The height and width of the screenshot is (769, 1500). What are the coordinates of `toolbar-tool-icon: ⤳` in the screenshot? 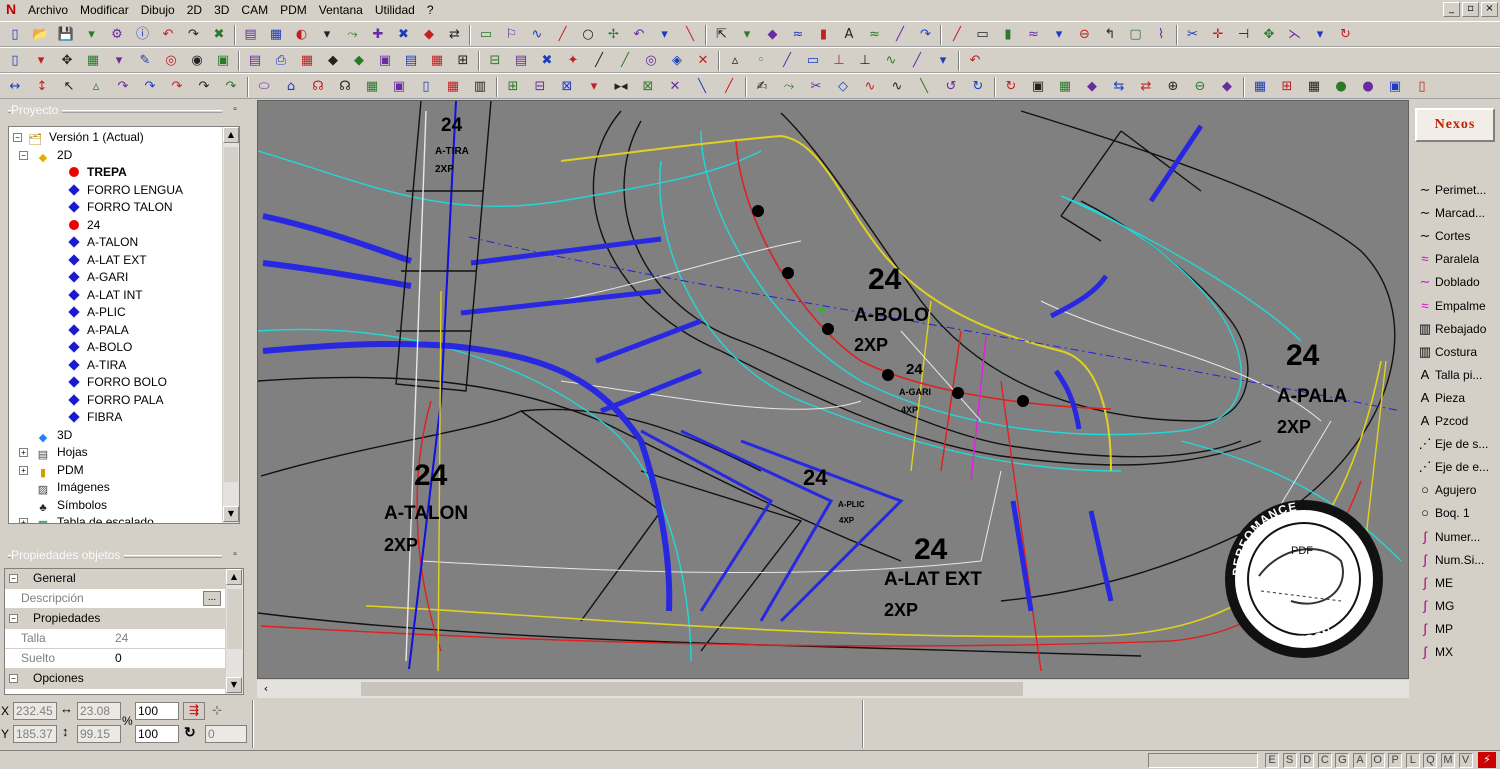 It's located at (353, 34).